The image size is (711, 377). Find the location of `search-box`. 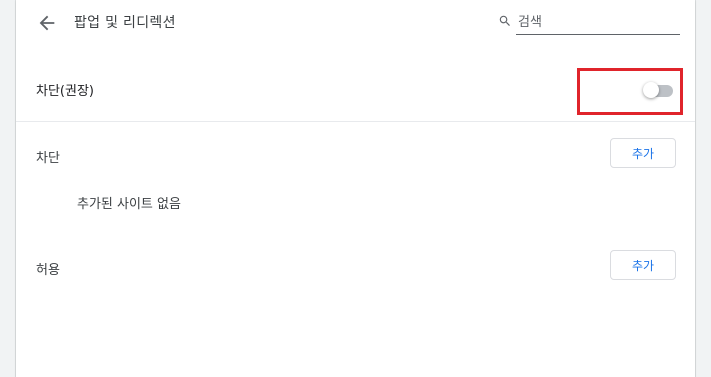

search-box is located at coordinates (589, 23).